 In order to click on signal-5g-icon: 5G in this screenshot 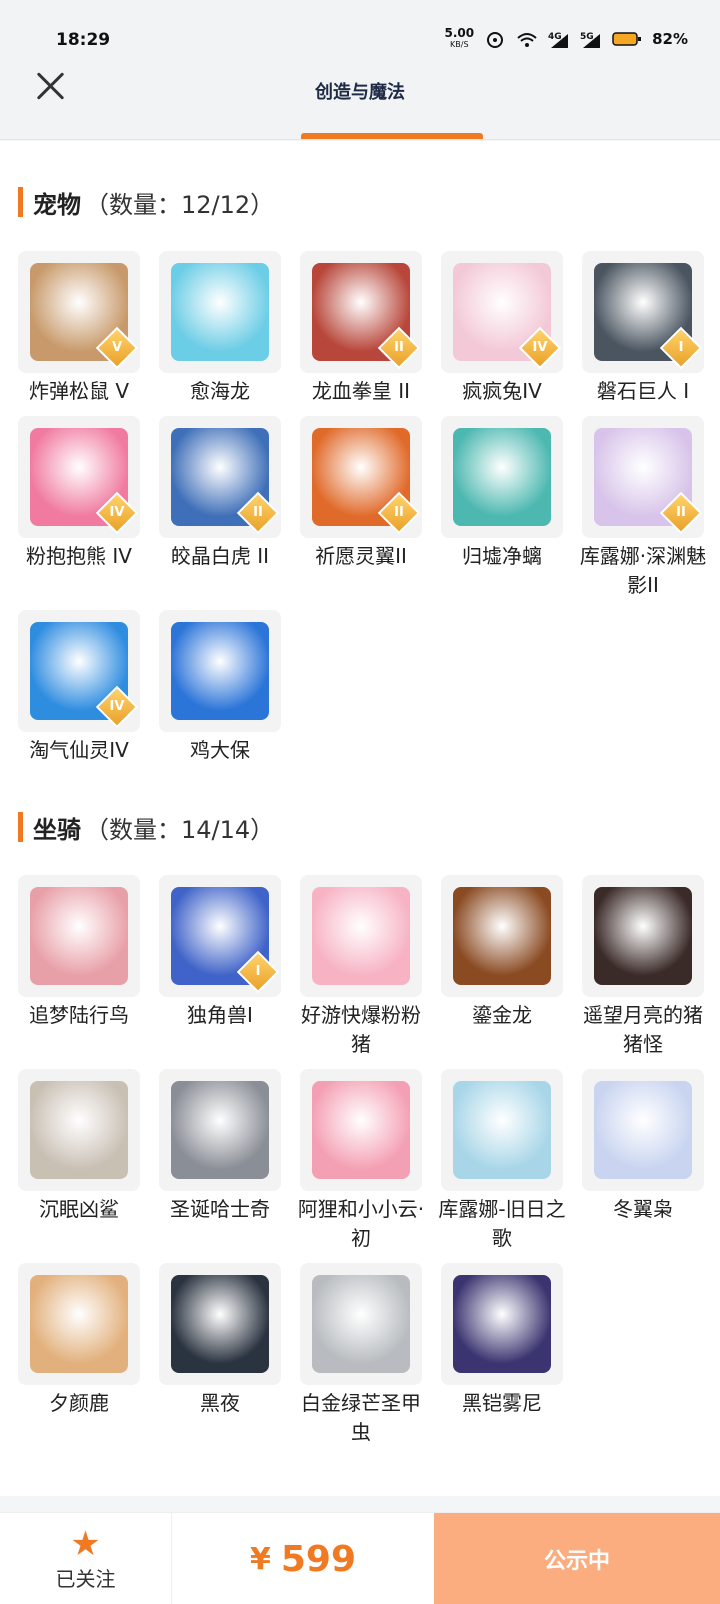, I will do `click(590, 40)`.